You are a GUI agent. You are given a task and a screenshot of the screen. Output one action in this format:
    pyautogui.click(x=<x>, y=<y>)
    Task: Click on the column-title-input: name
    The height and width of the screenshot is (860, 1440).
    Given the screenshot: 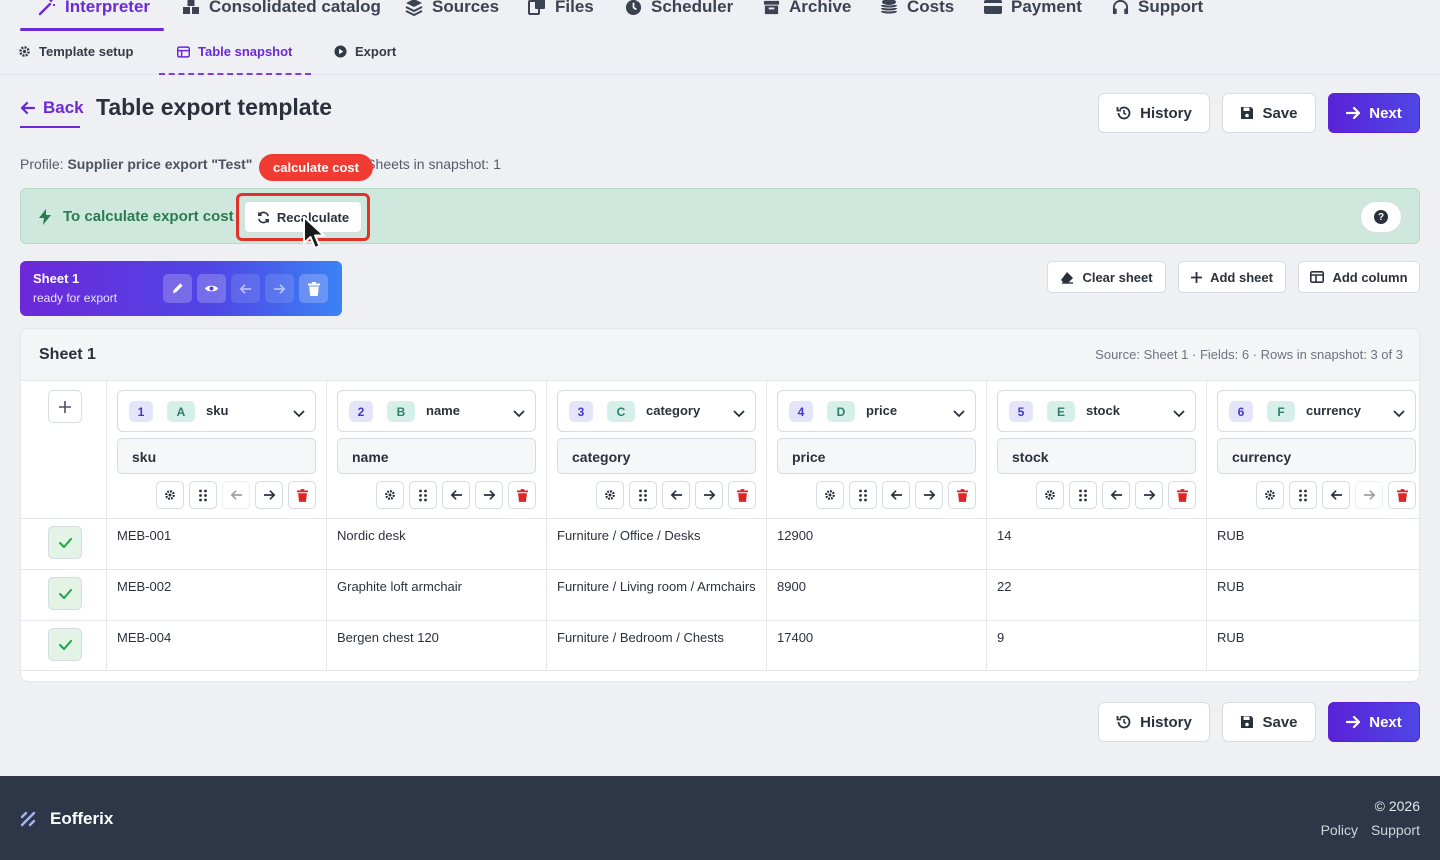 What is the action you would take?
    pyautogui.click(x=436, y=456)
    